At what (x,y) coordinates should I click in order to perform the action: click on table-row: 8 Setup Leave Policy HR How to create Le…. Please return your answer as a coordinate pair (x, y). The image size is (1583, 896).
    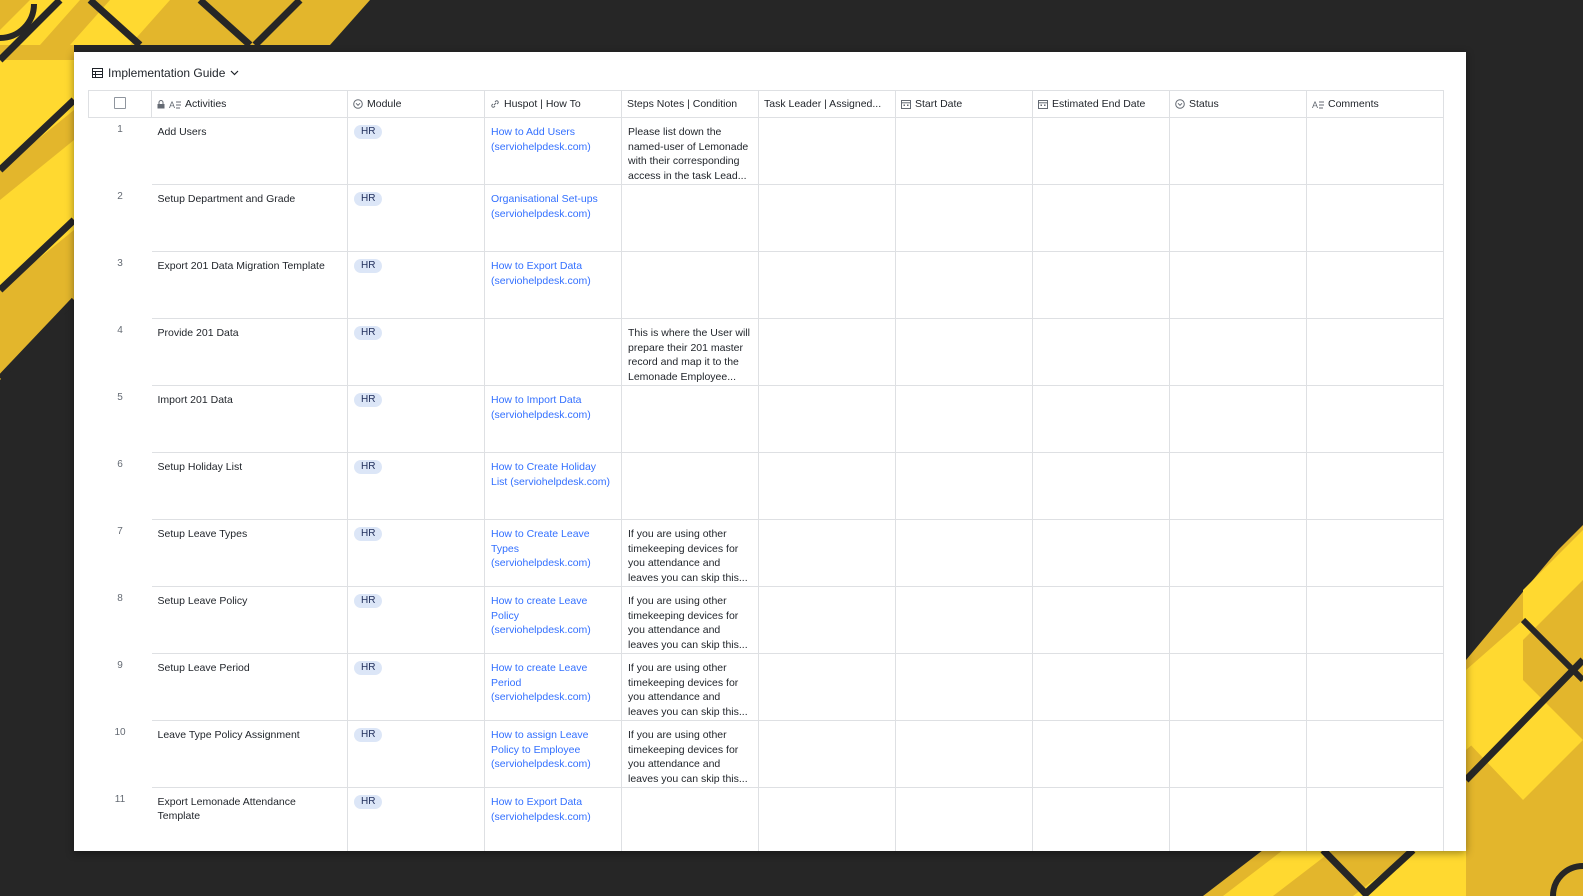
    Looking at the image, I should click on (766, 620).